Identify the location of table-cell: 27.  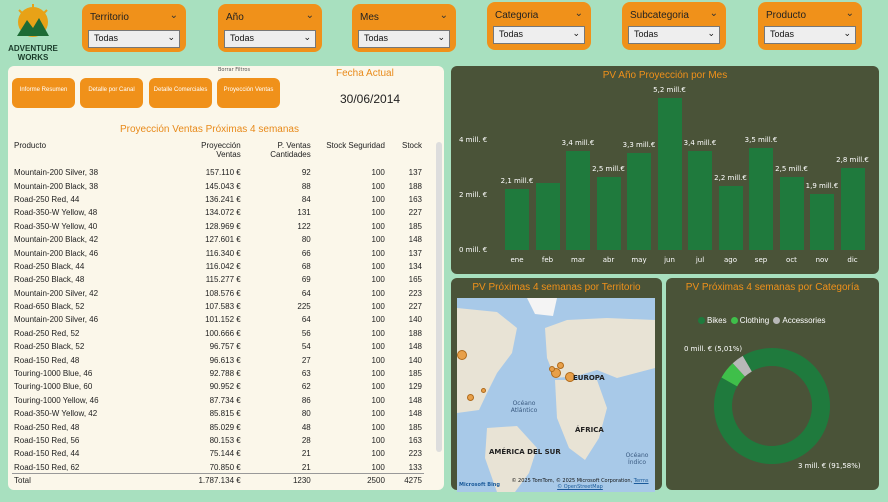
(306, 360).